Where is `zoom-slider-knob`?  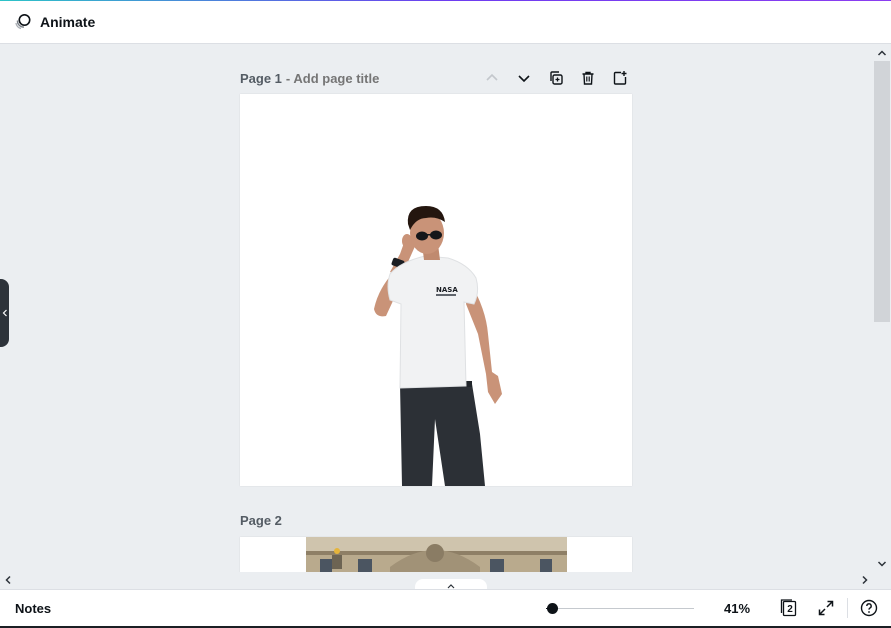
zoom-slider-knob is located at coordinates (553, 608).